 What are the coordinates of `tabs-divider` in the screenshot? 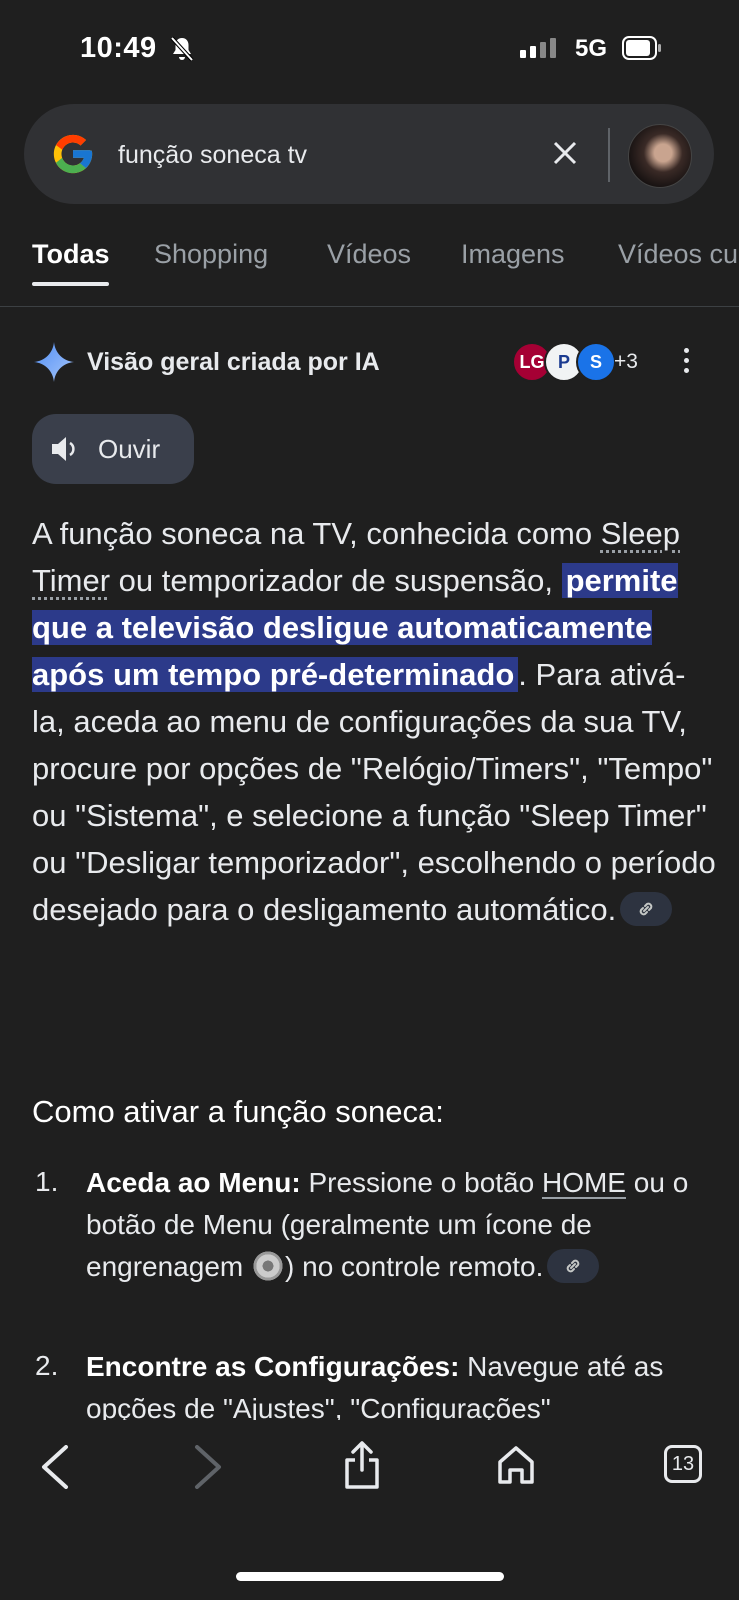 It's located at (369, 306).